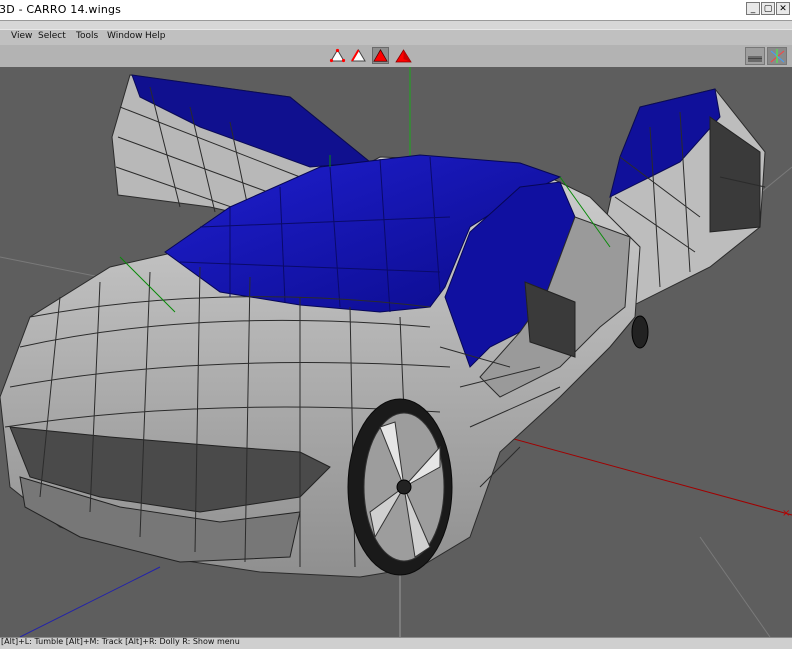 The height and width of the screenshot is (649, 792). Describe the element at coordinates (87, 36) in the screenshot. I see `menu-tools: Tools` at that location.